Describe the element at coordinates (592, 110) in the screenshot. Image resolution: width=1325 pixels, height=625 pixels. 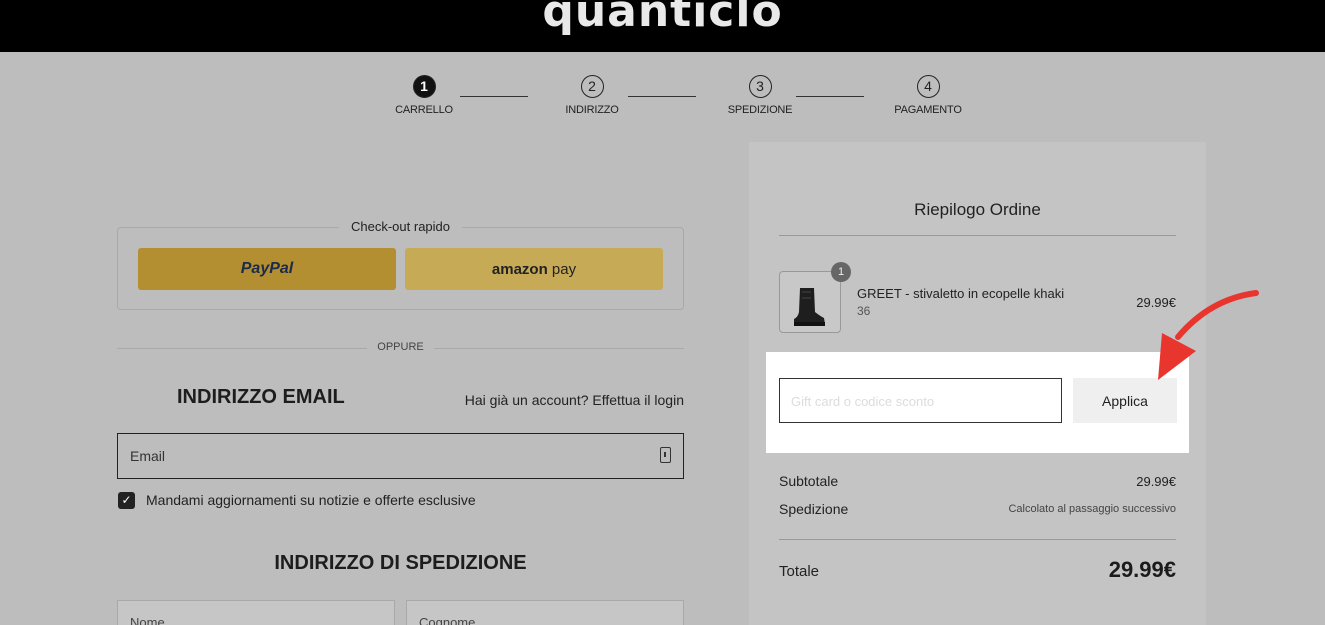
I see `step-label: INDIRIZZO` at that location.